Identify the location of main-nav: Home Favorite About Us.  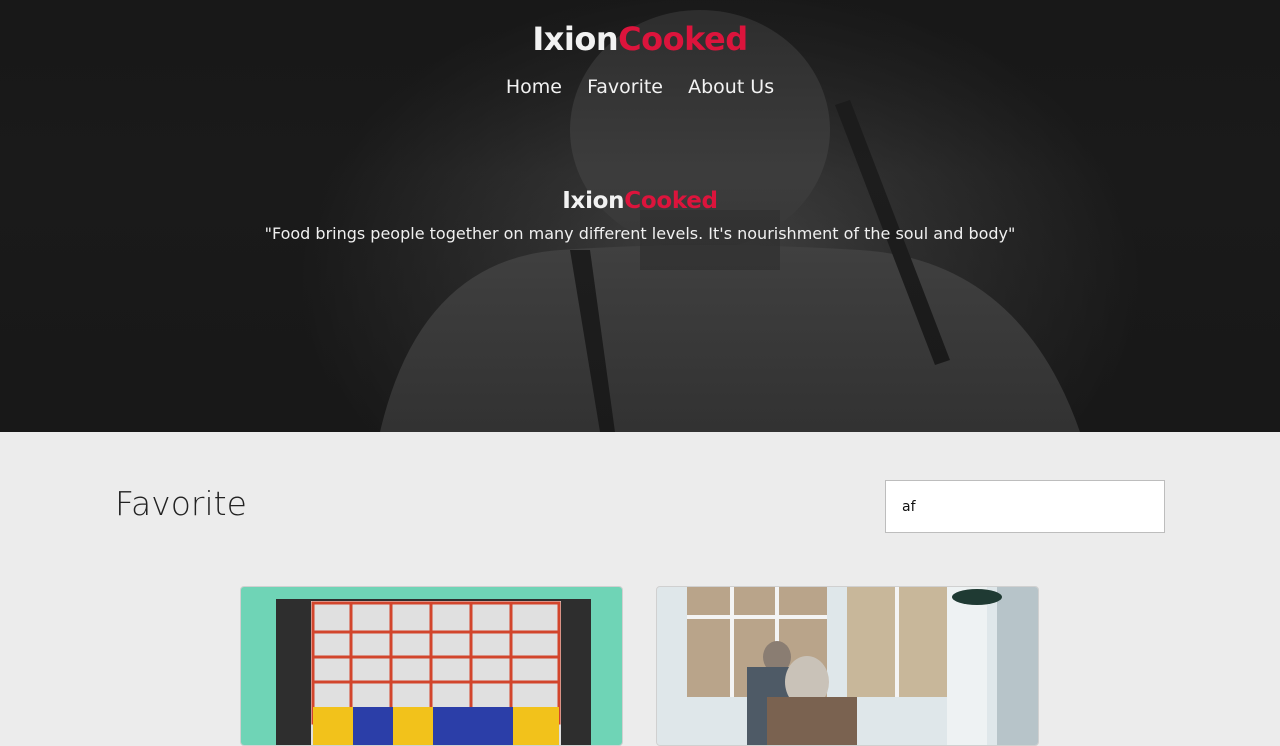
(640, 87).